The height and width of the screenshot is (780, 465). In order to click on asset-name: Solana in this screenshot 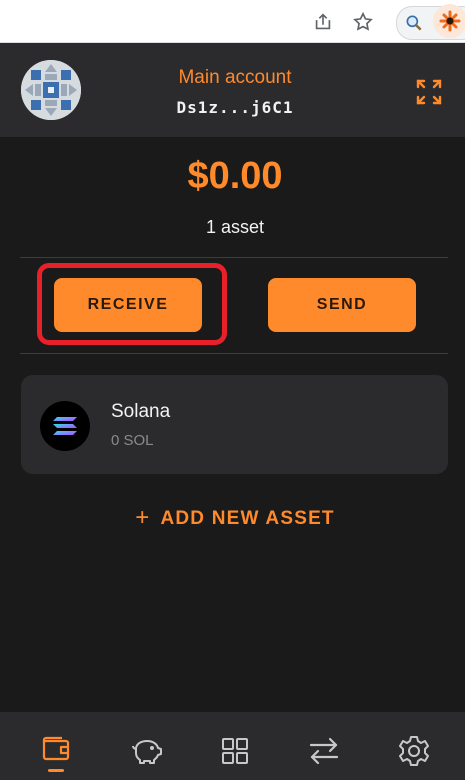, I will do `click(141, 411)`.